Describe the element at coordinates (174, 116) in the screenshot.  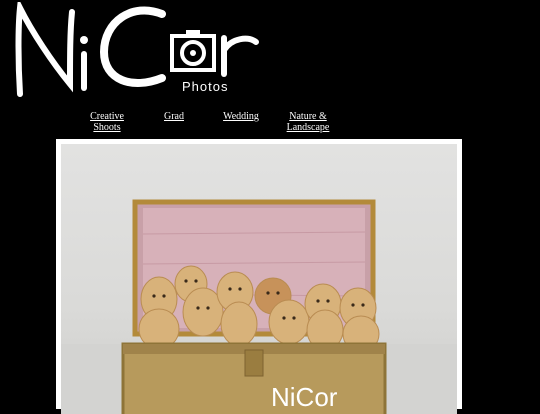
I see `nav-grad: Grad` at that location.